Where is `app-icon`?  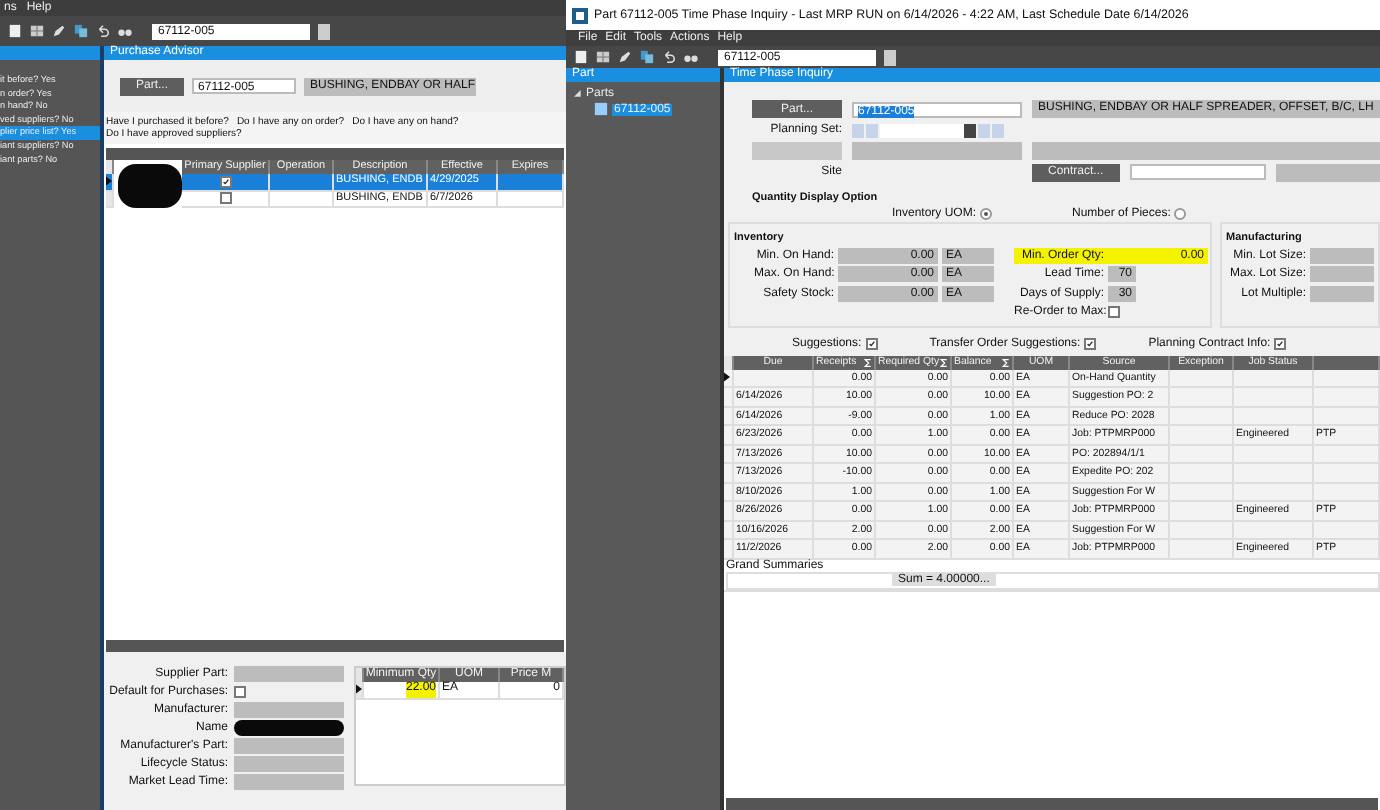
app-icon is located at coordinates (580, 15).